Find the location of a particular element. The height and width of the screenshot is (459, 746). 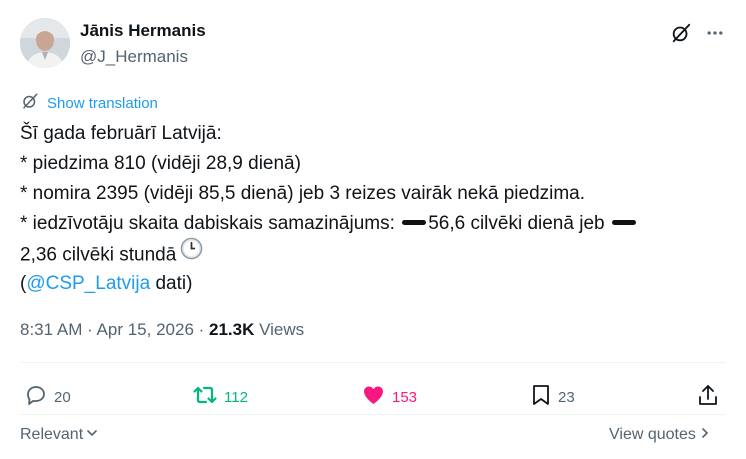

mention-link: @CSP_Latvija is located at coordinates (88, 283).